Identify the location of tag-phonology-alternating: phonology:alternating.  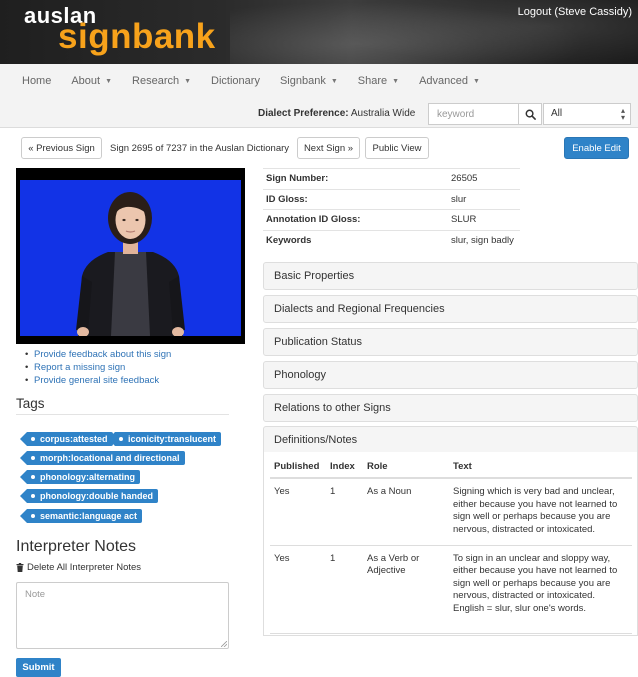
(80, 477).